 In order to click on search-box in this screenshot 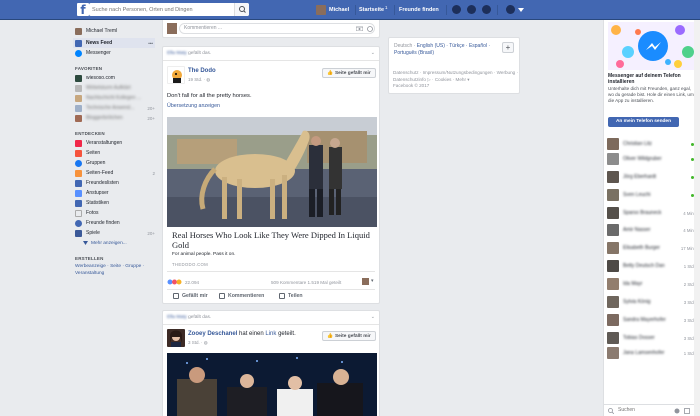, I will do `click(169, 9)`.